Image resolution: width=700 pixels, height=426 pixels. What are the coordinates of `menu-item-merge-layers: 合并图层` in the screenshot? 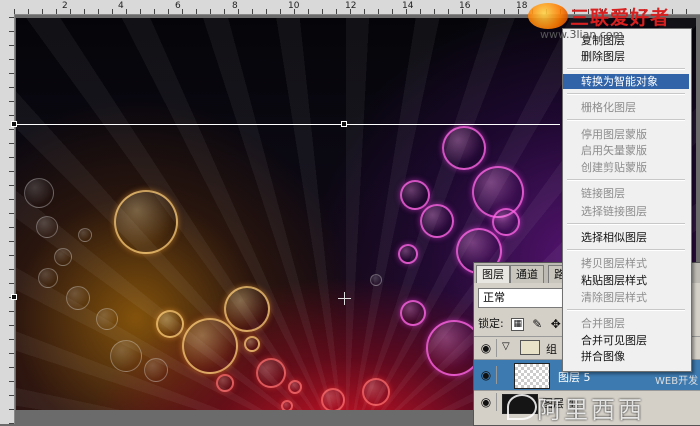 It's located at (626, 323).